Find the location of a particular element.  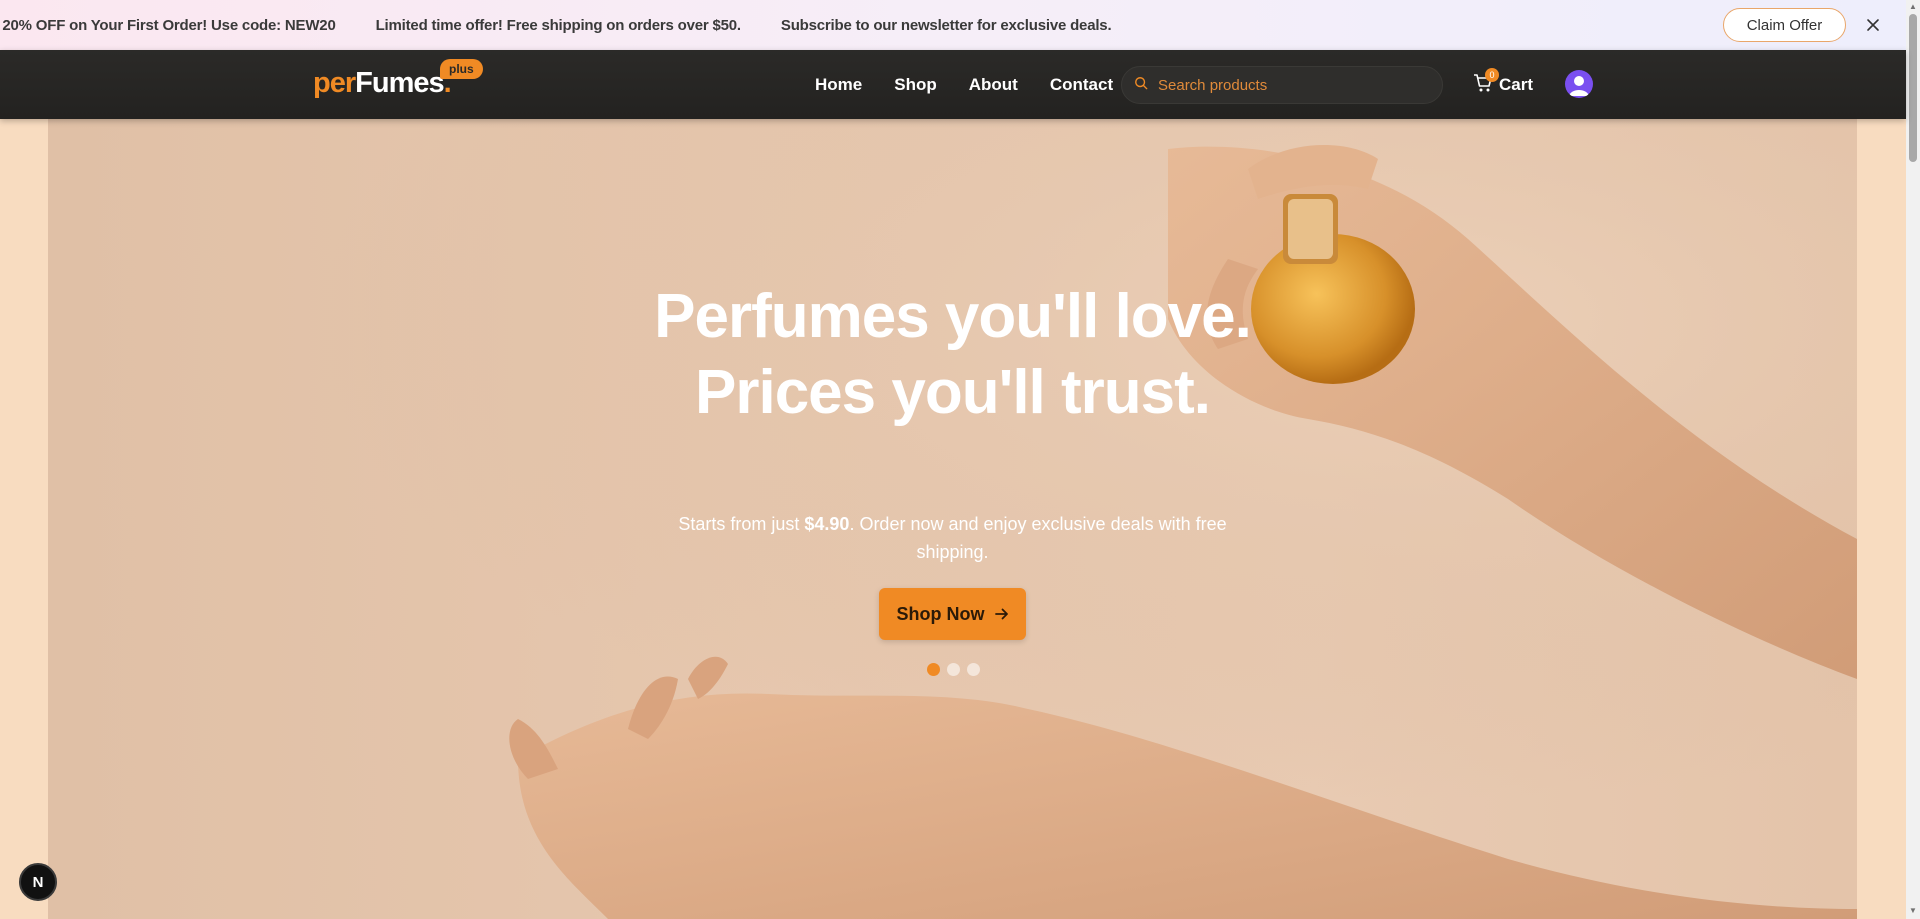

logo-plus-badge: plus is located at coordinates (461, 69).